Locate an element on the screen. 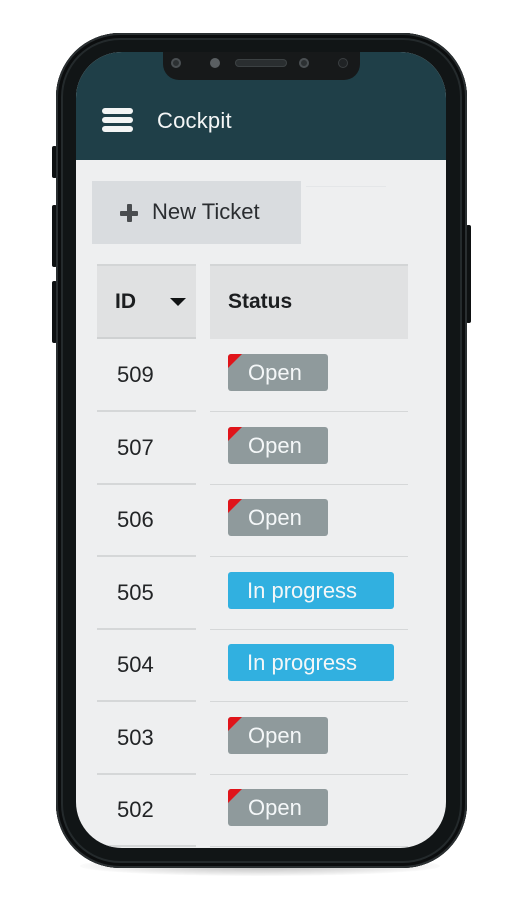  table-row: 505 In progress is located at coordinates (261, 594).